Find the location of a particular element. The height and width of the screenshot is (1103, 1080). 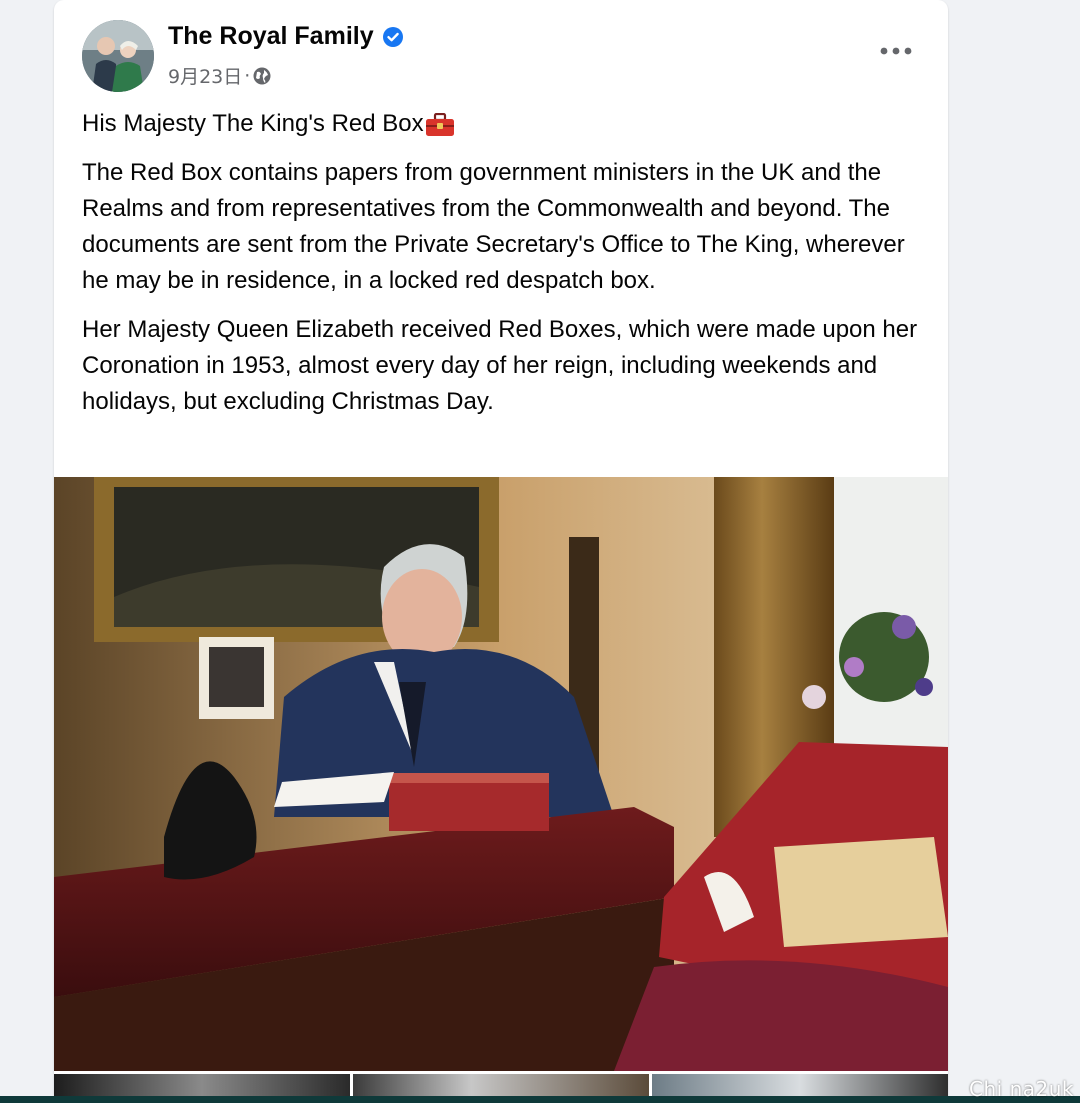

page-avatar is located at coordinates (118, 56).